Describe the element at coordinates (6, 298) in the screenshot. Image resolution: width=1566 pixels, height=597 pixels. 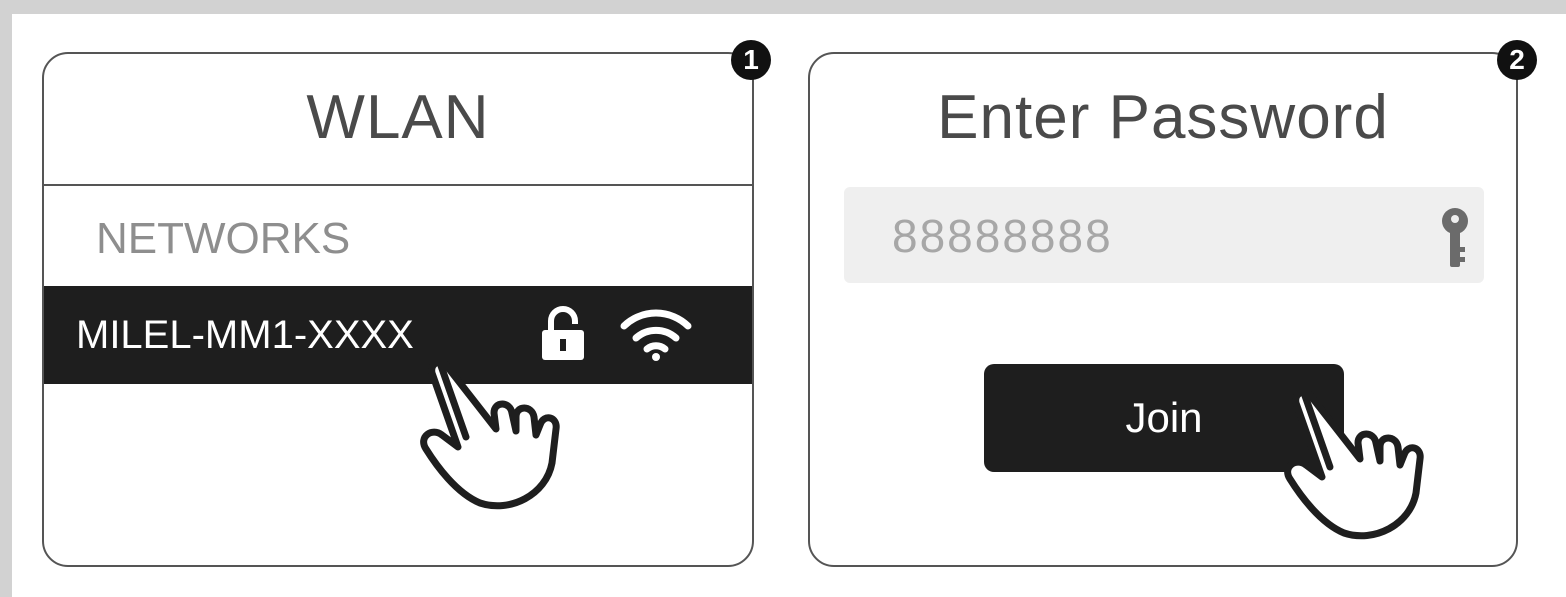
I see `frame-left` at that location.